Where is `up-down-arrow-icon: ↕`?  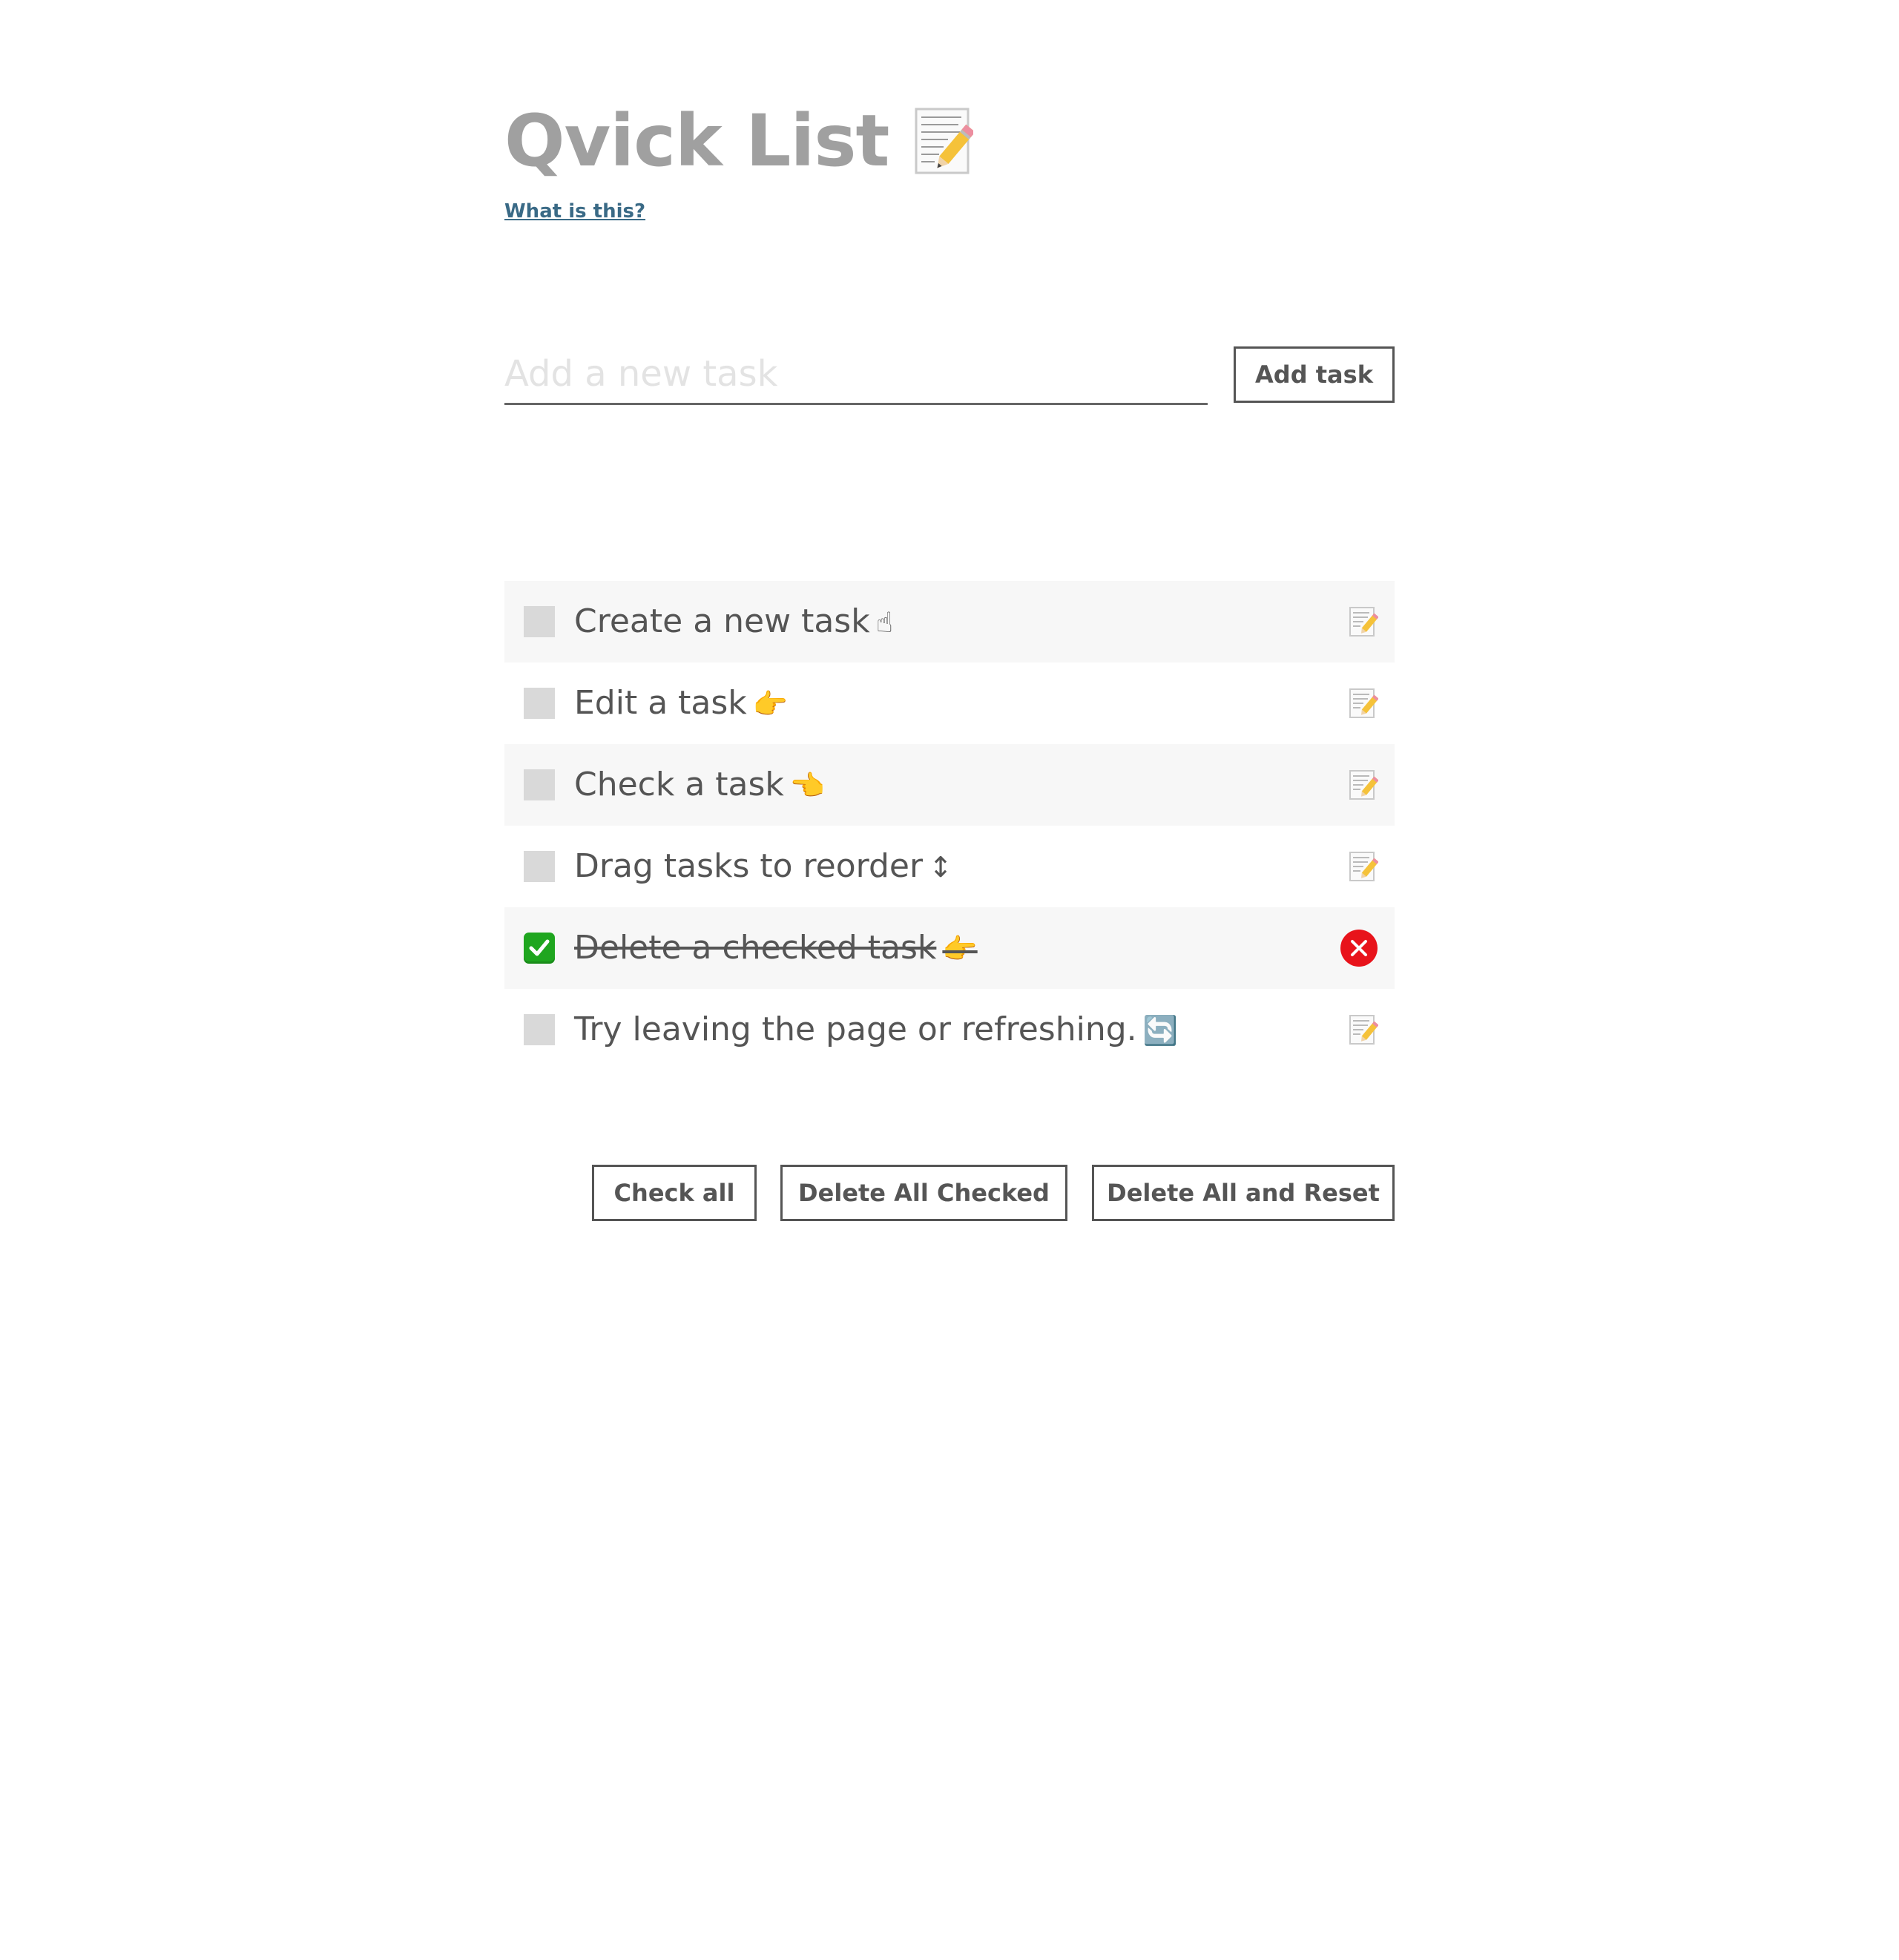 up-down-arrow-icon: ↕ is located at coordinates (941, 867).